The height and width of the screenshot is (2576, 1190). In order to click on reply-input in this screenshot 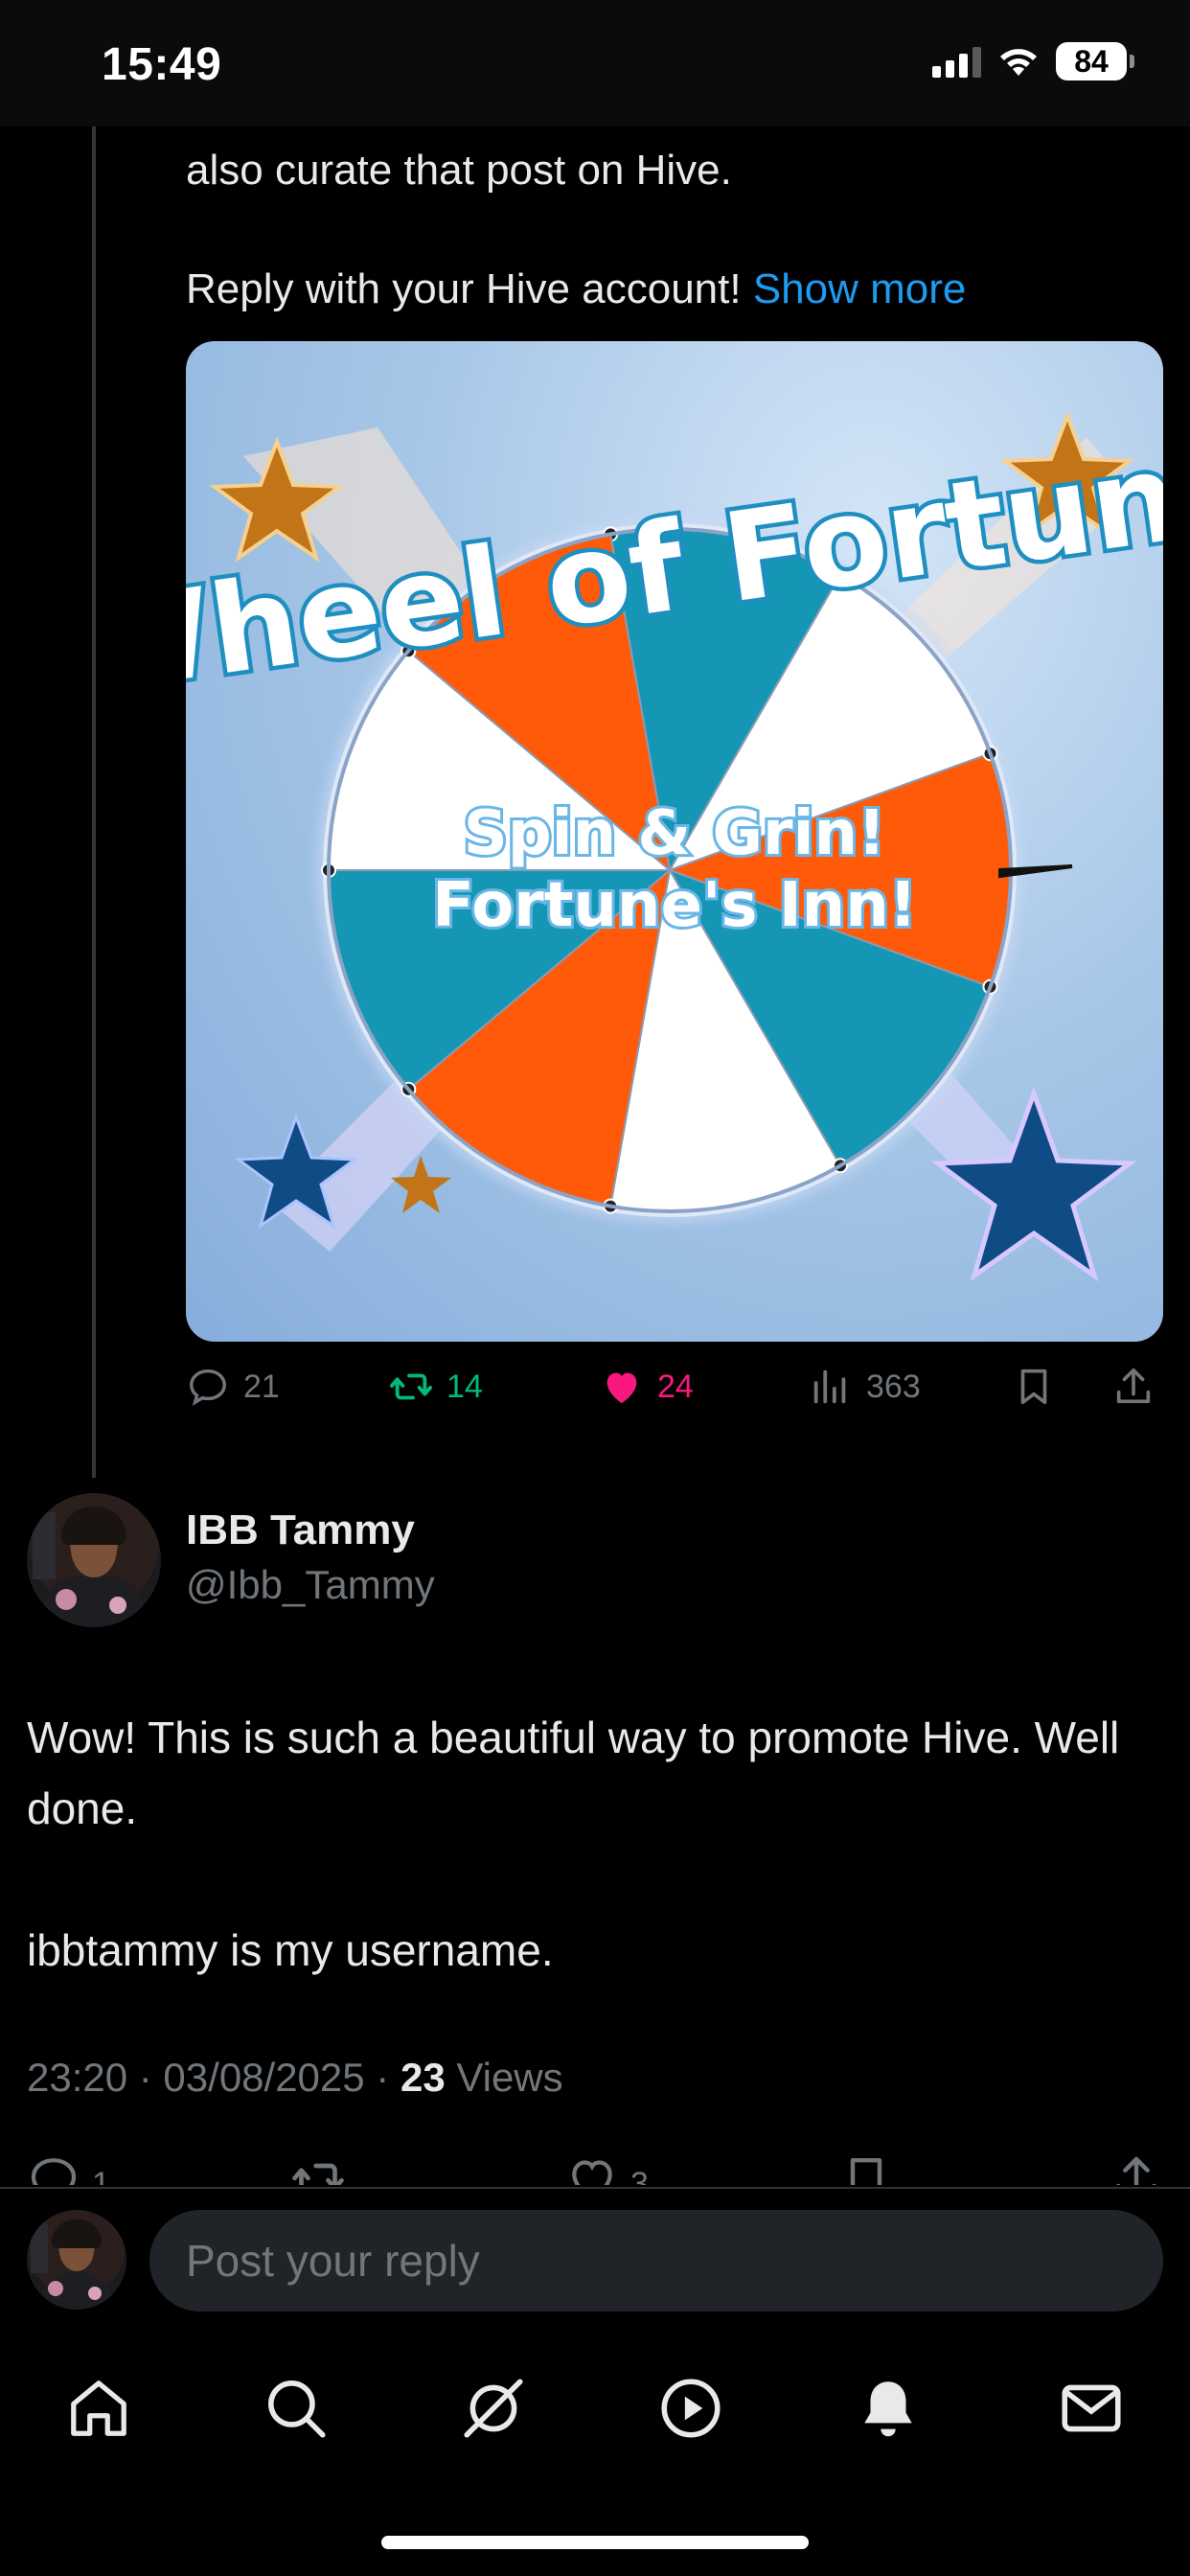, I will do `click(656, 2261)`.